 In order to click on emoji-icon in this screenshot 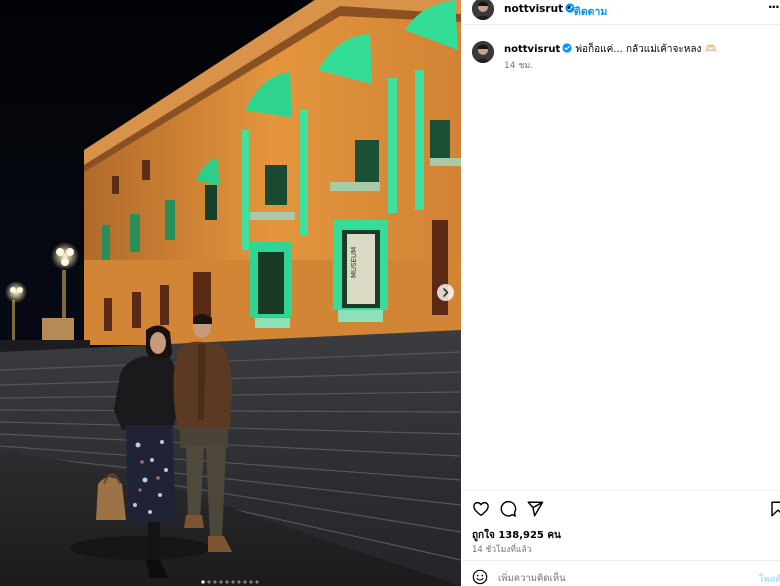, I will do `click(480, 577)`.